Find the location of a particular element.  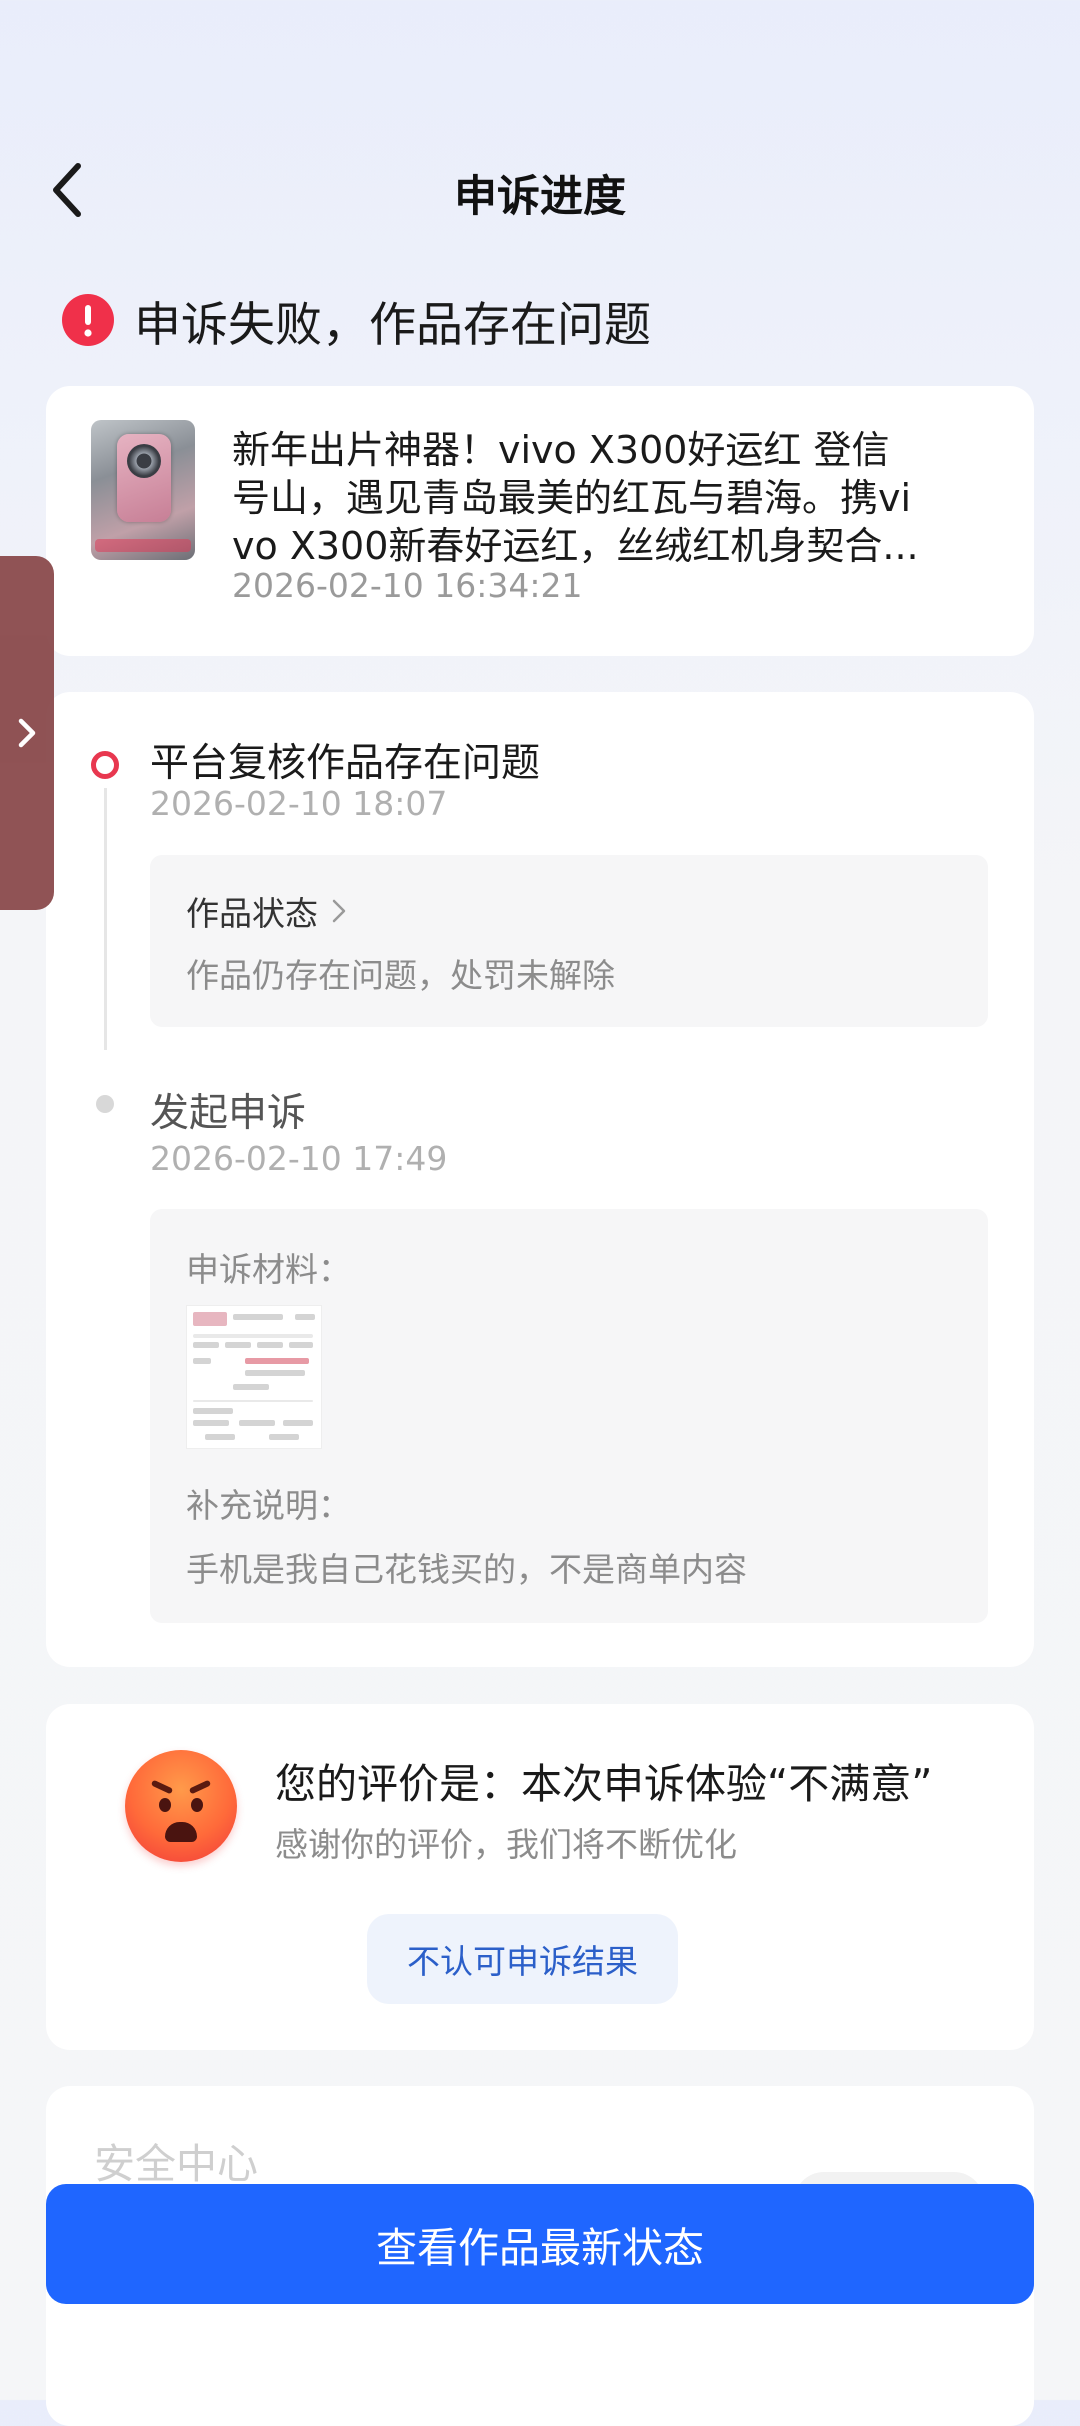

work-status-desc: 作品仍存在问题，处罚未解除 is located at coordinates (400, 975).